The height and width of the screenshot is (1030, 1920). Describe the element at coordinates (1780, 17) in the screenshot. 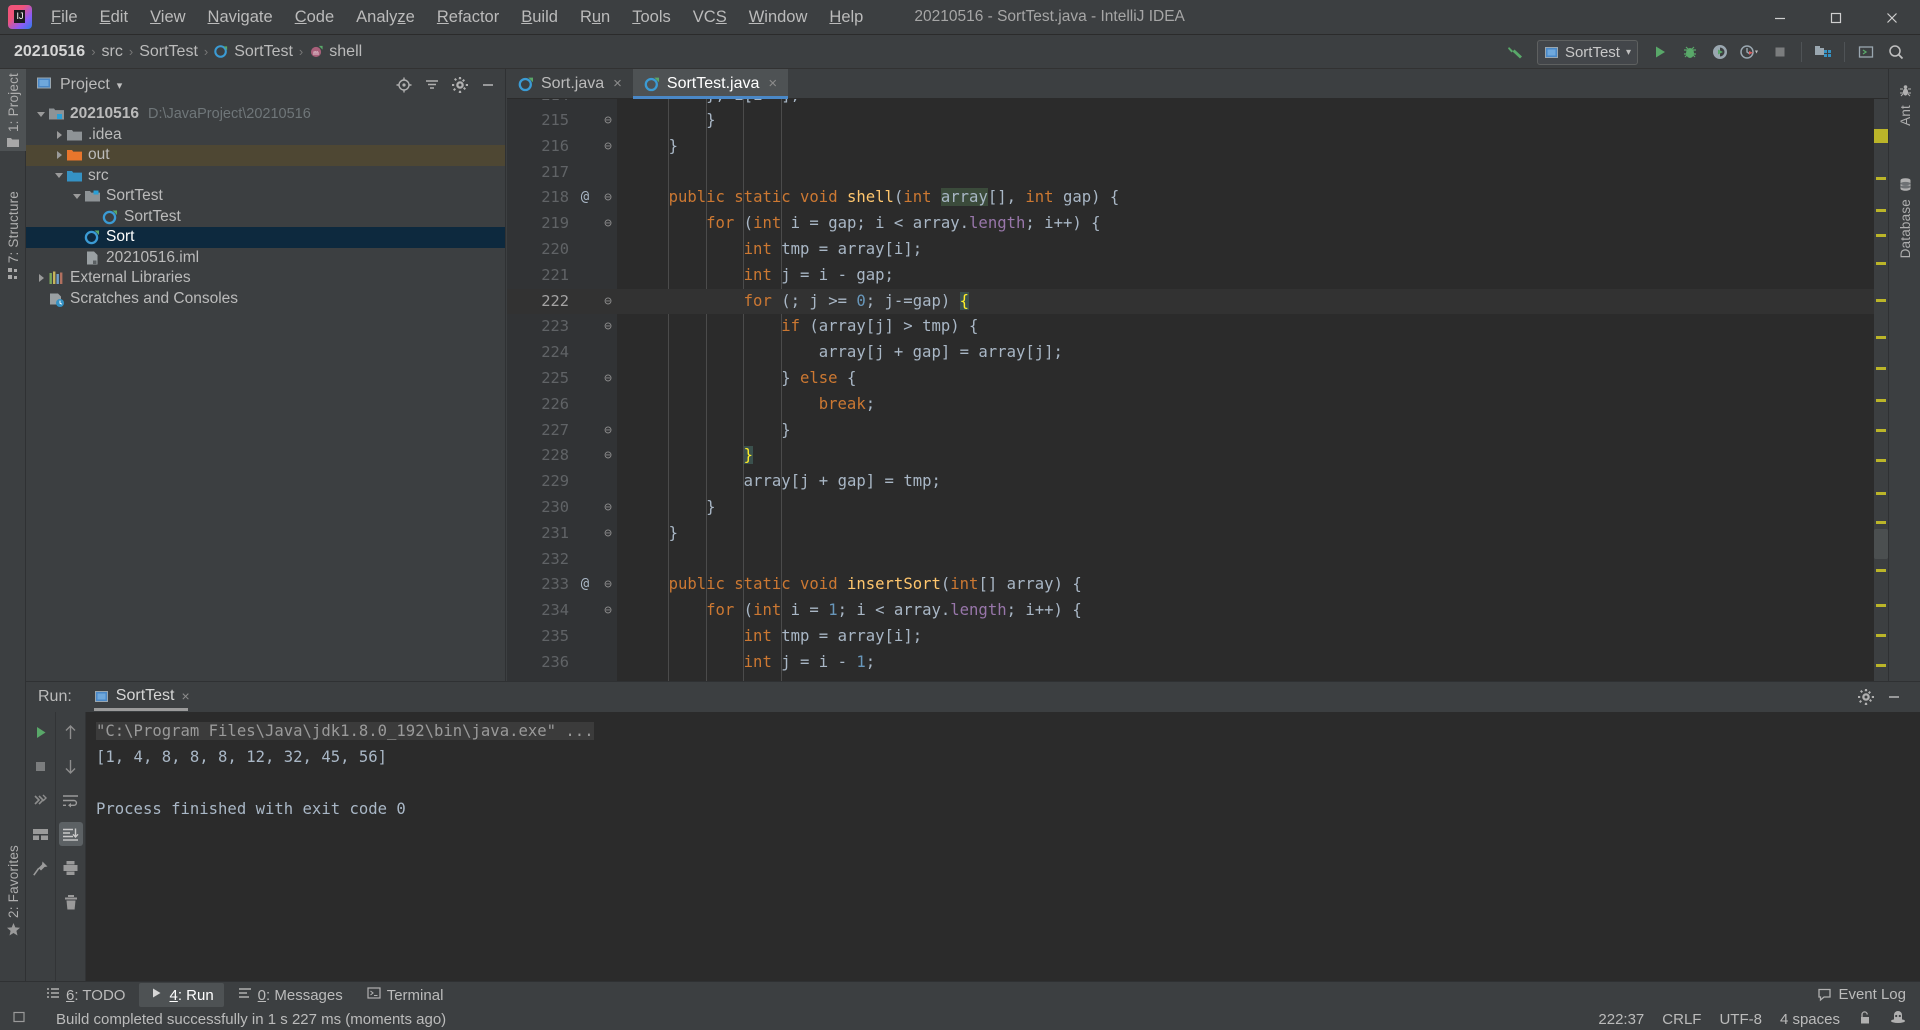

I see `minimize-icon` at that location.